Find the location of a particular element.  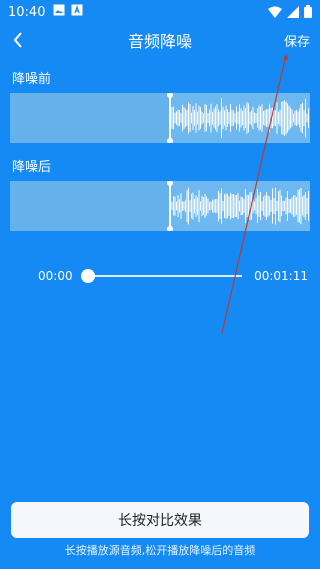

annotation-line is located at coordinates (254, 194).